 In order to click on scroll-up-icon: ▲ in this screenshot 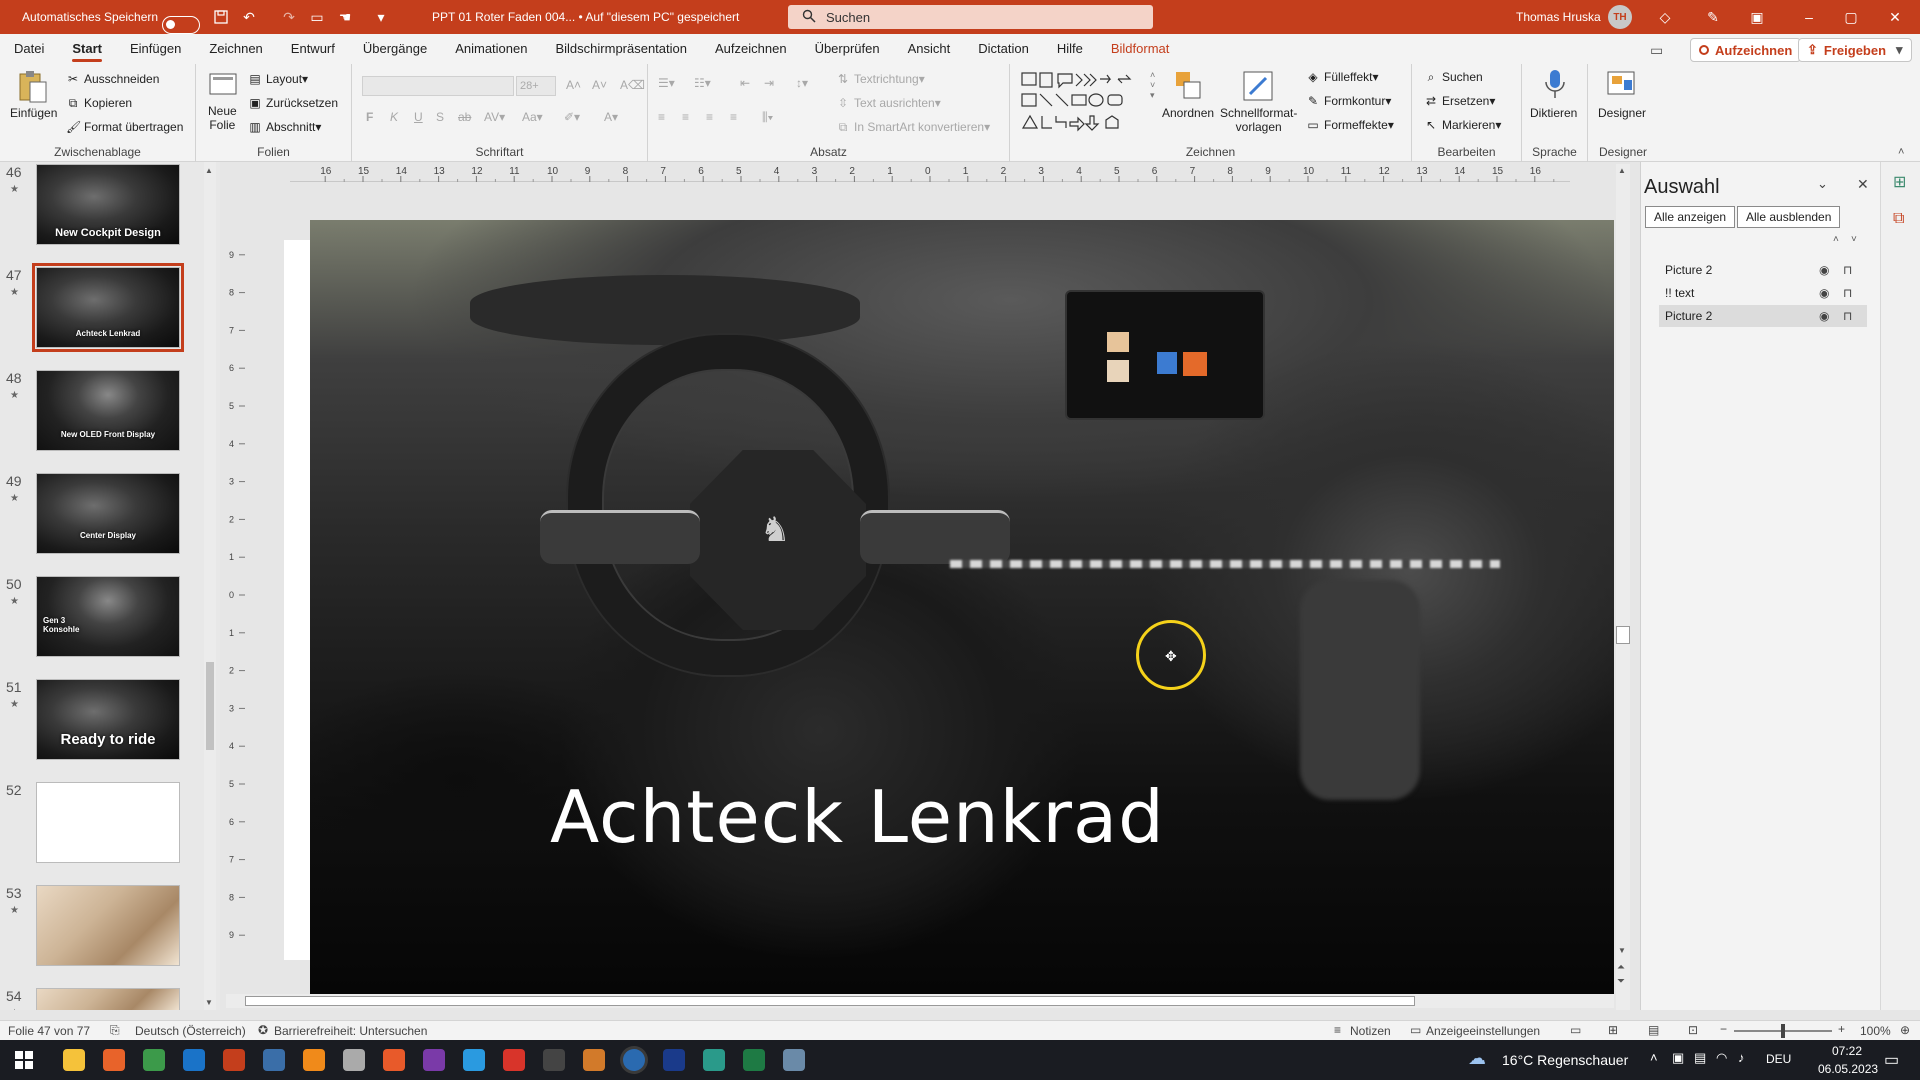, I will do `click(209, 170)`.